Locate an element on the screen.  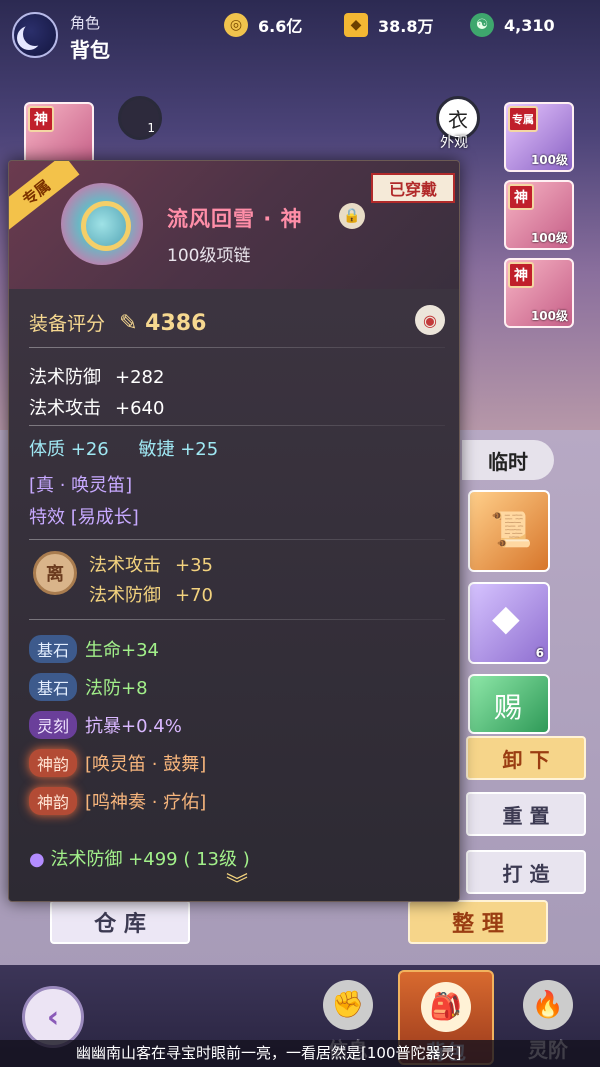
affix-stat: 法术攻击 +35 is located at coordinates (151, 564).